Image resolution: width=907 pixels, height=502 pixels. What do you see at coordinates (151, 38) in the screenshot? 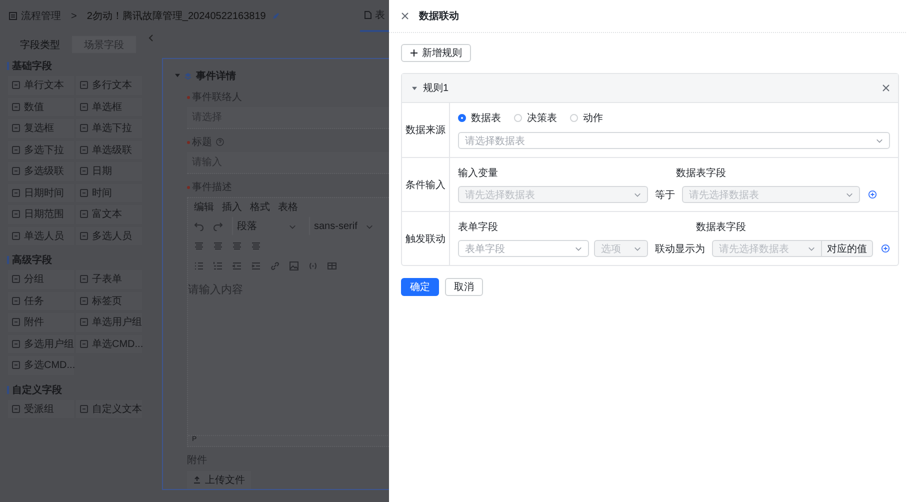
I see `collapse-chevron-icon` at bounding box center [151, 38].